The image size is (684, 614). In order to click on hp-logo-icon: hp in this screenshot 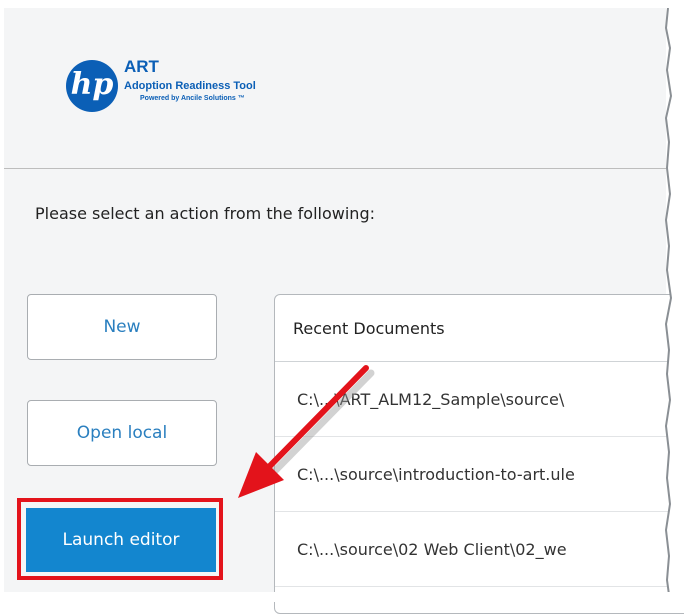, I will do `click(92, 86)`.